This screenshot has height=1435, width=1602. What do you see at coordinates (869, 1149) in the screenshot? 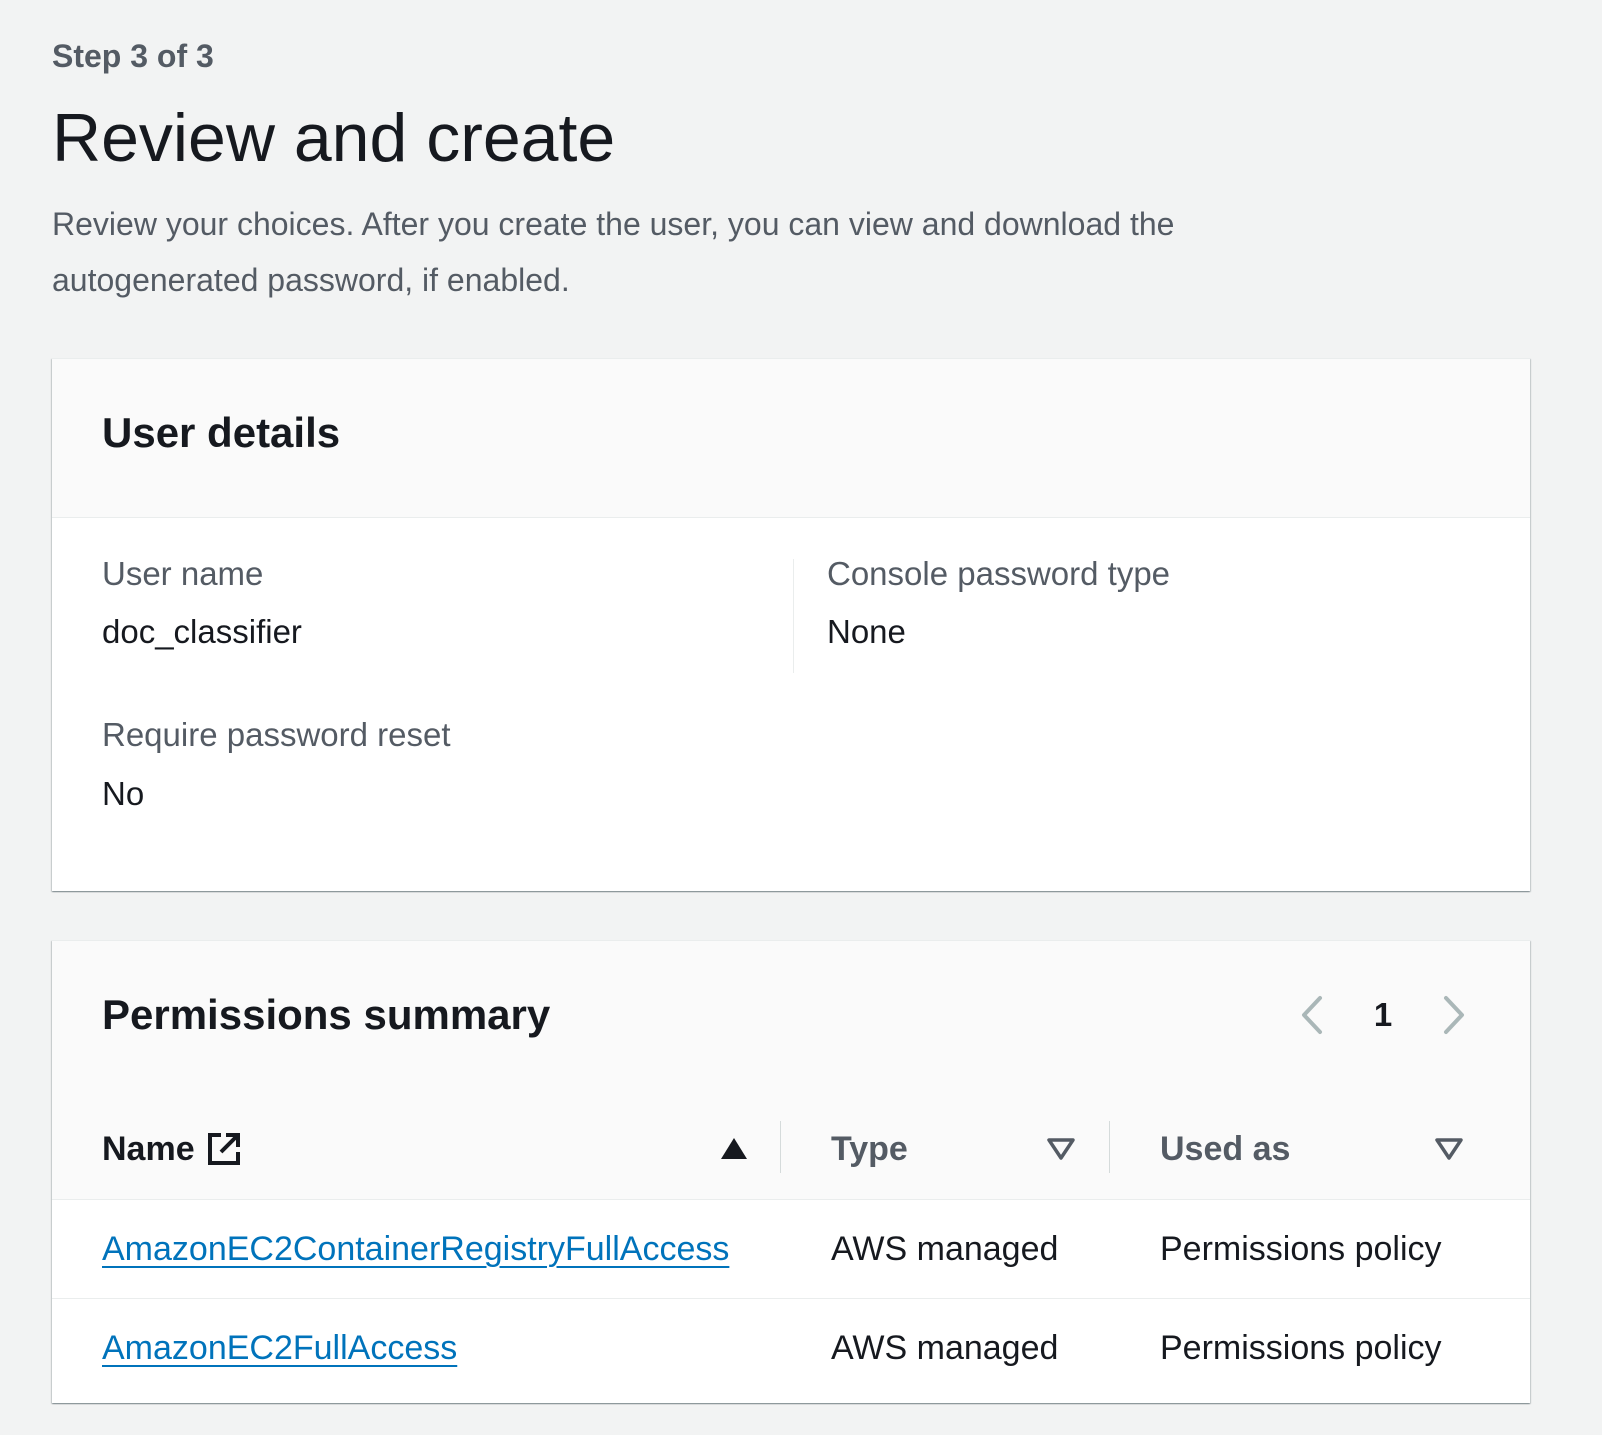
I see `column-header-type: Type` at bounding box center [869, 1149].